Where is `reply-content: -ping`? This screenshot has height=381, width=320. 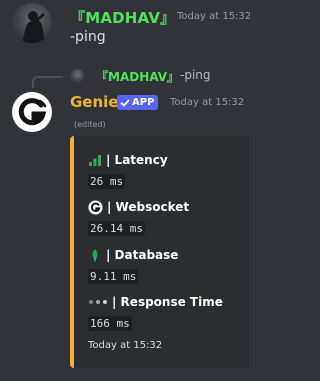
reply-content: -ping is located at coordinates (195, 75).